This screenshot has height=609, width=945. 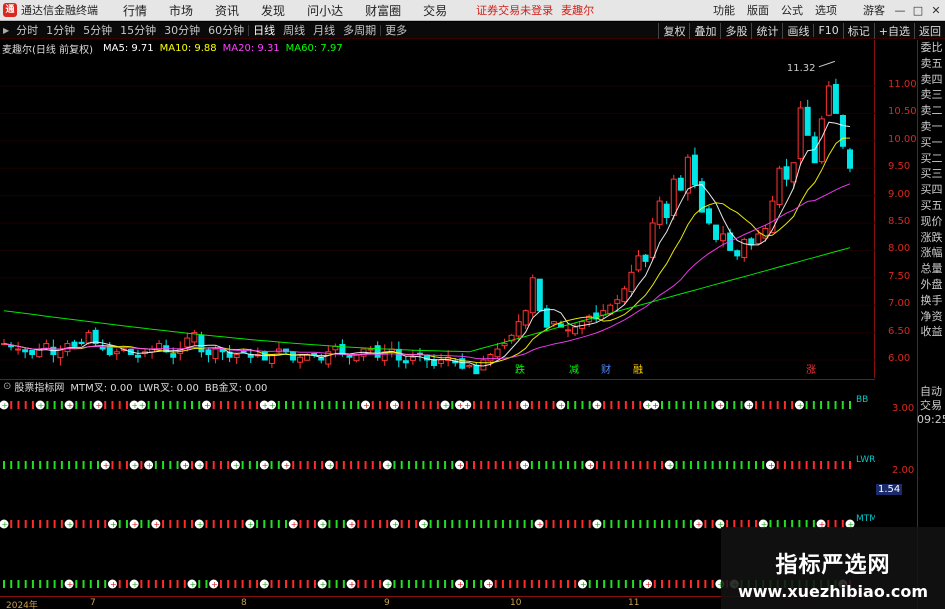 What do you see at coordinates (435, 10) in the screenshot?
I see `menu-item: 交易` at bounding box center [435, 10].